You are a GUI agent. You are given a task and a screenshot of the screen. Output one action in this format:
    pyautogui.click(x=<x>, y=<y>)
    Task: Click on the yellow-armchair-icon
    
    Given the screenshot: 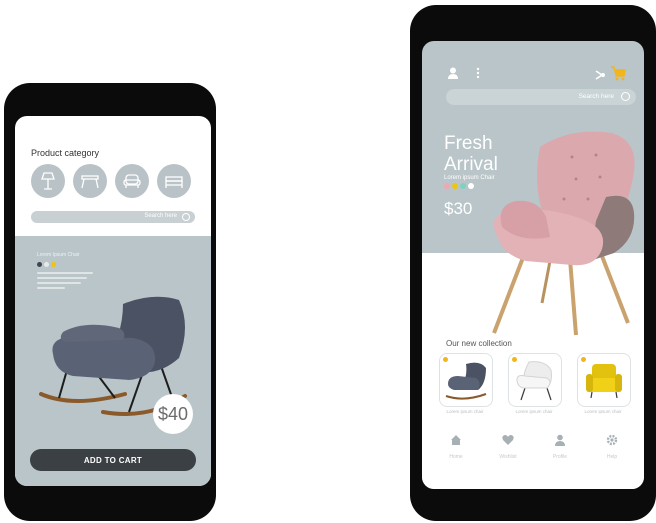 What is the action you would take?
    pyautogui.click(x=604, y=381)
    